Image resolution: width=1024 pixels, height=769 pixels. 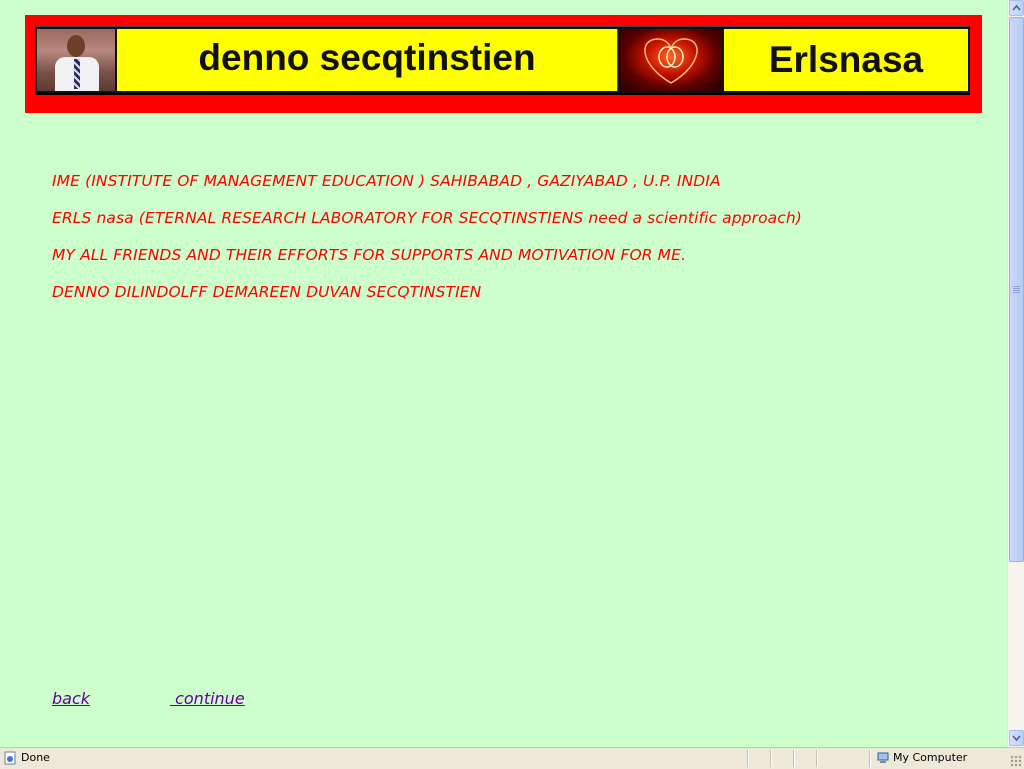 I want to click on brand-panel: Erlsnasa, so click(x=846, y=60).